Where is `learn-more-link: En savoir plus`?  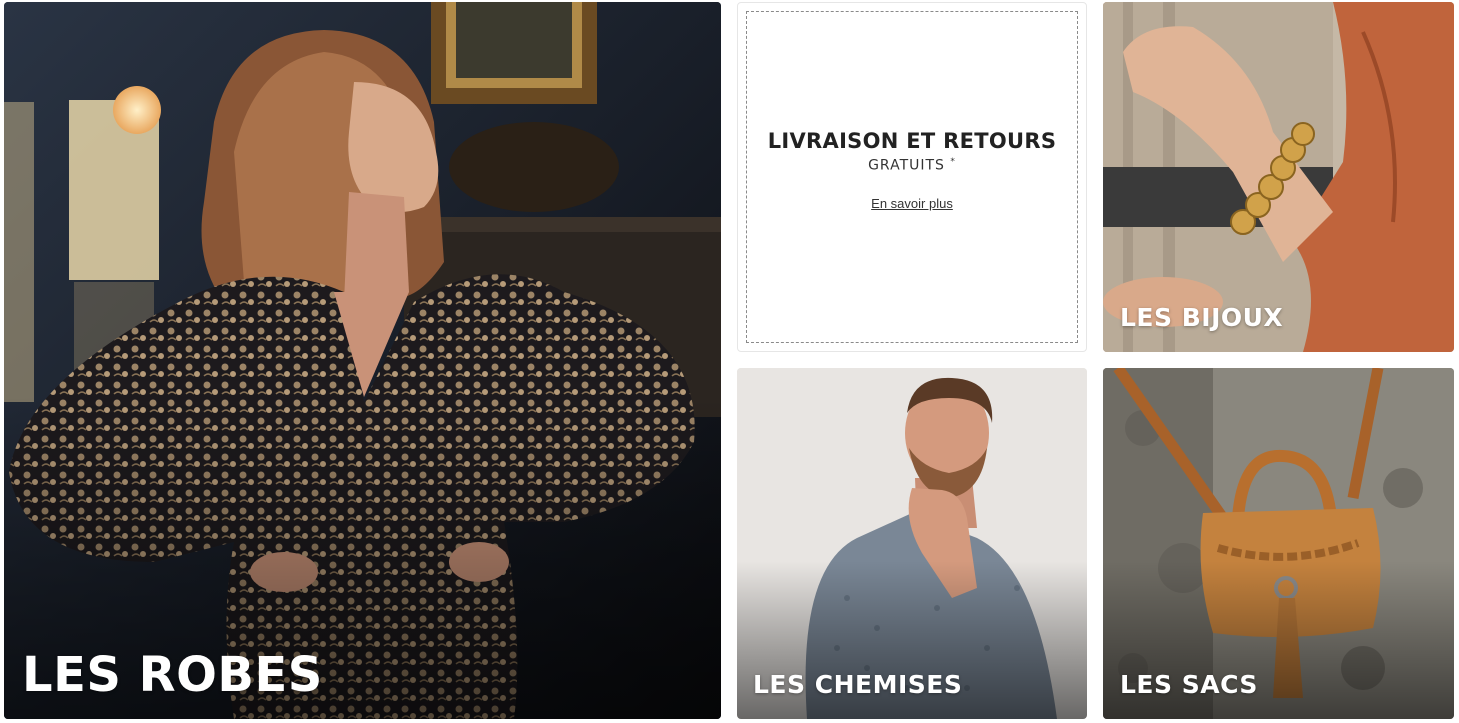
learn-more-link: En savoir plus is located at coordinates (912, 203).